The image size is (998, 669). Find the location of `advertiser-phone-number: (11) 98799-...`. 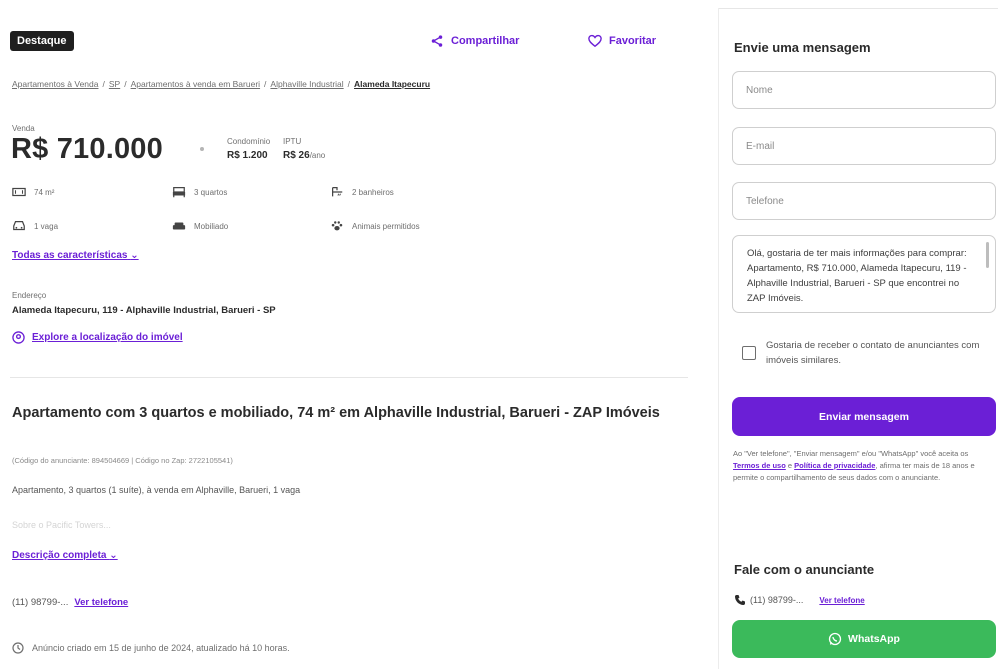

advertiser-phone-number: (11) 98799-... is located at coordinates (777, 600).